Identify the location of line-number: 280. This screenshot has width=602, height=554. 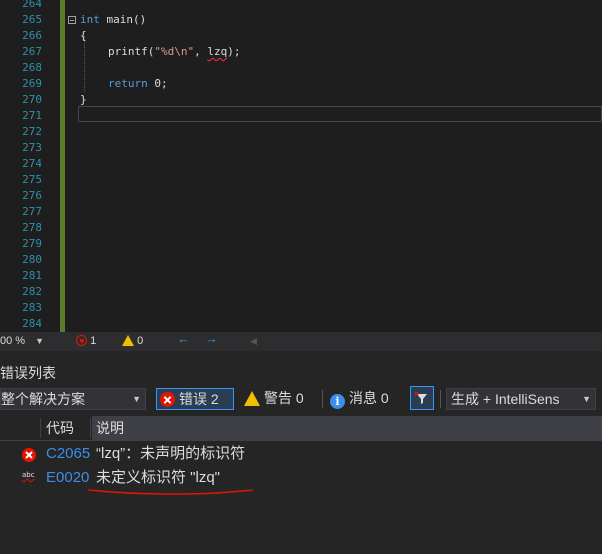
(32, 259).